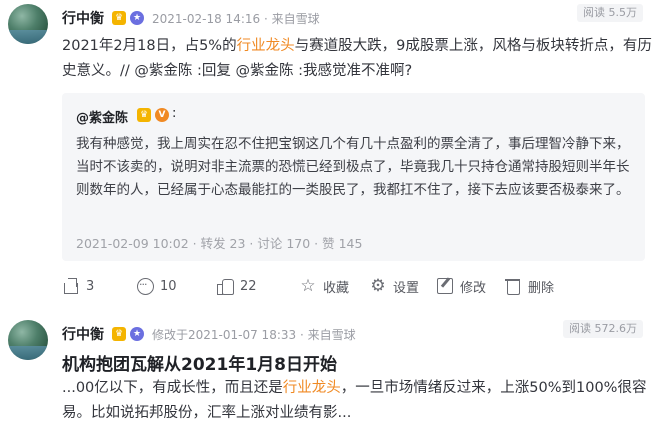  I want to click on settings-button: ⚙ 设置, so click(394, 286).